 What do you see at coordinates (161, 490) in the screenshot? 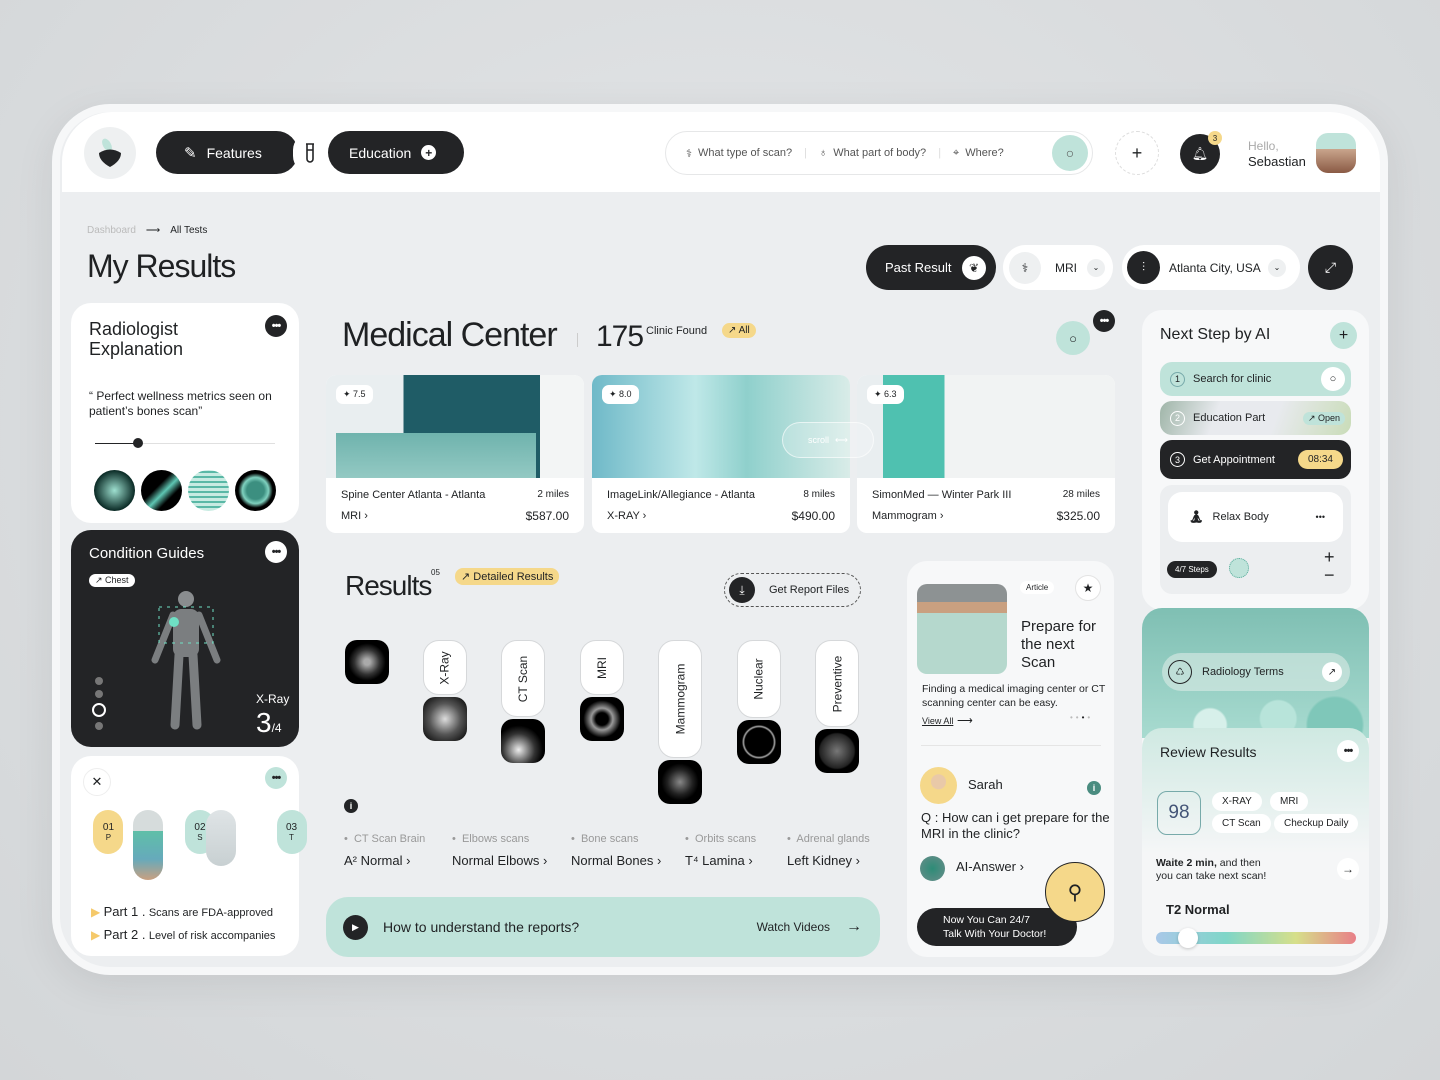
I see `elbow-scan-thumbnail` at bounding box center [161, 490].